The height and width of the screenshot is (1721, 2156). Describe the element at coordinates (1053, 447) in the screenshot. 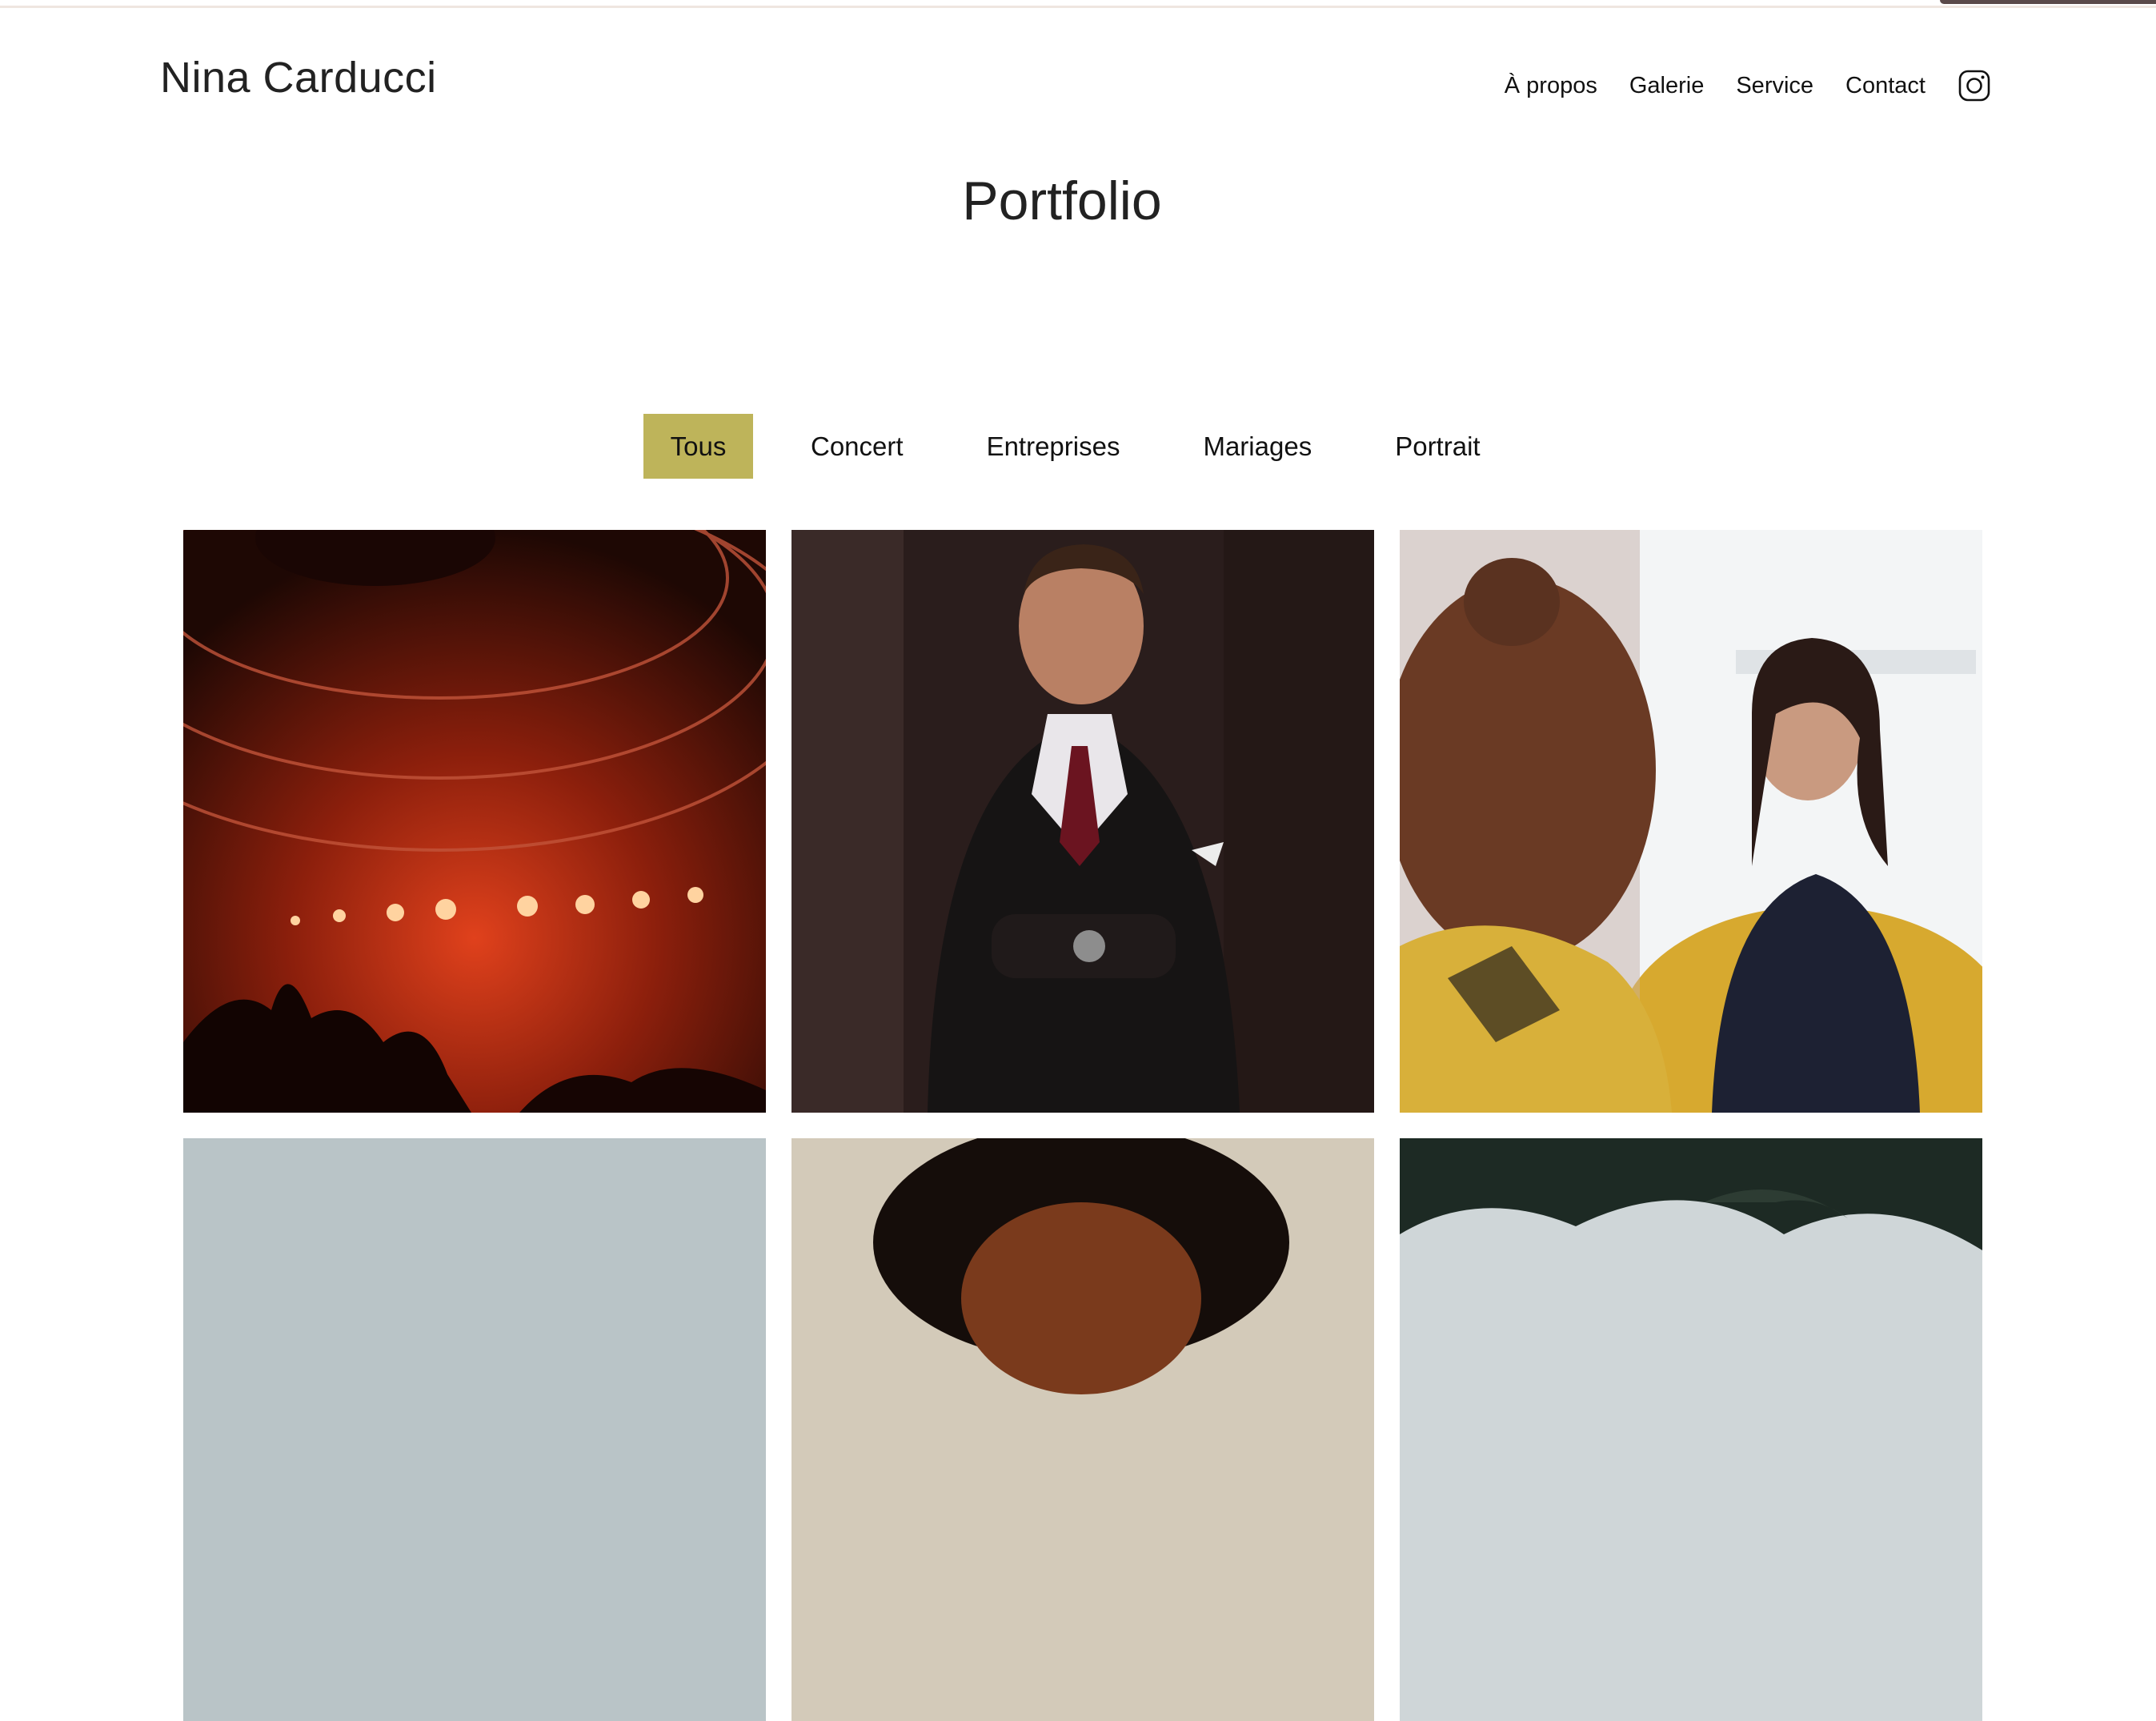

I see `filter-entreprises: Entreprises` at that location.